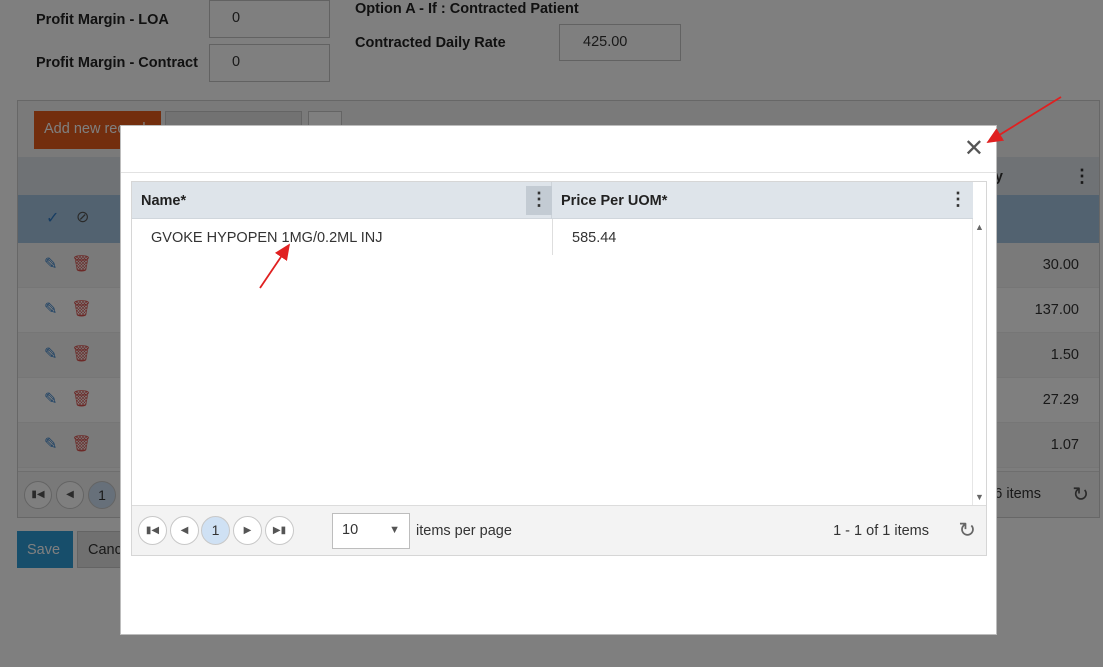 The width and height of the screenshot is (1103, 667). Describe the element at coordinates (558, 149) in the screenshot. I see `modal-header: ✕` at that location.